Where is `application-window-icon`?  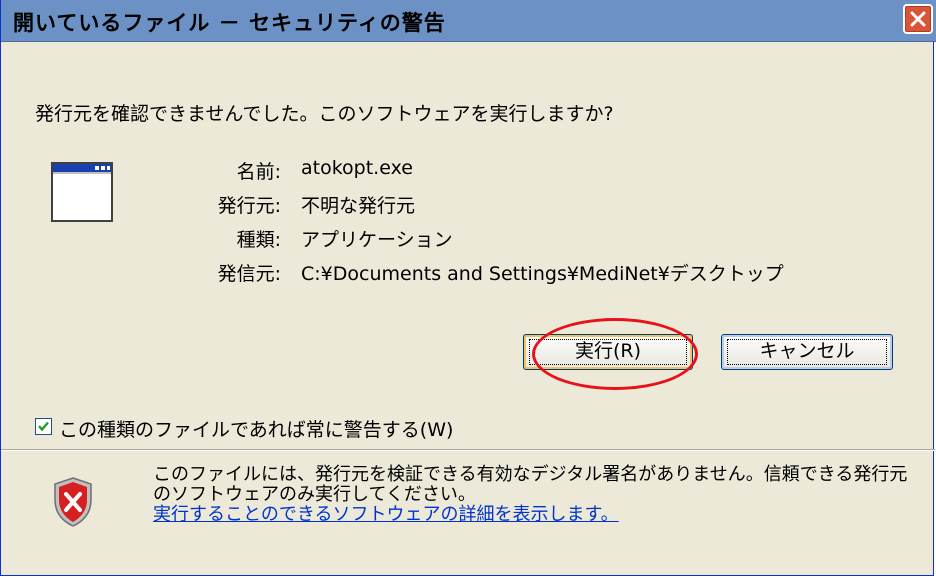
application-window-icon is located at coordinates (82, 192).